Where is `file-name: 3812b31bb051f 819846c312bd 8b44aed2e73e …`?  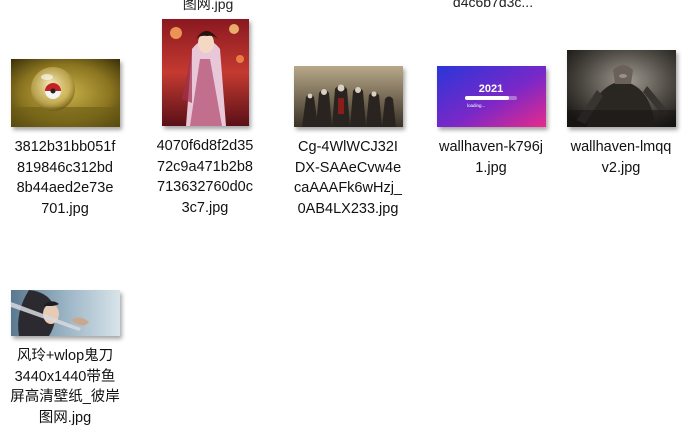 file-name: 3812b31bb051f 819846c312bd 8b44aed2e73e … is located at coordinates (65, 178).